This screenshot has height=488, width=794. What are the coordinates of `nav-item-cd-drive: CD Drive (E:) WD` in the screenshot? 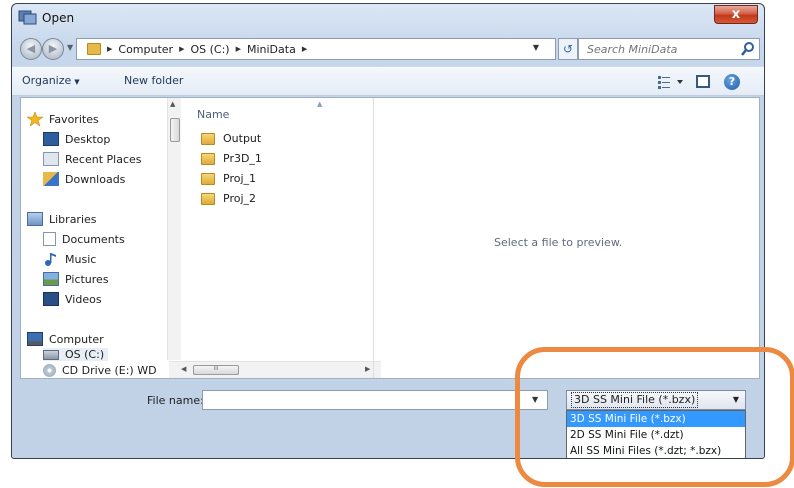 It's located at (100, 370).